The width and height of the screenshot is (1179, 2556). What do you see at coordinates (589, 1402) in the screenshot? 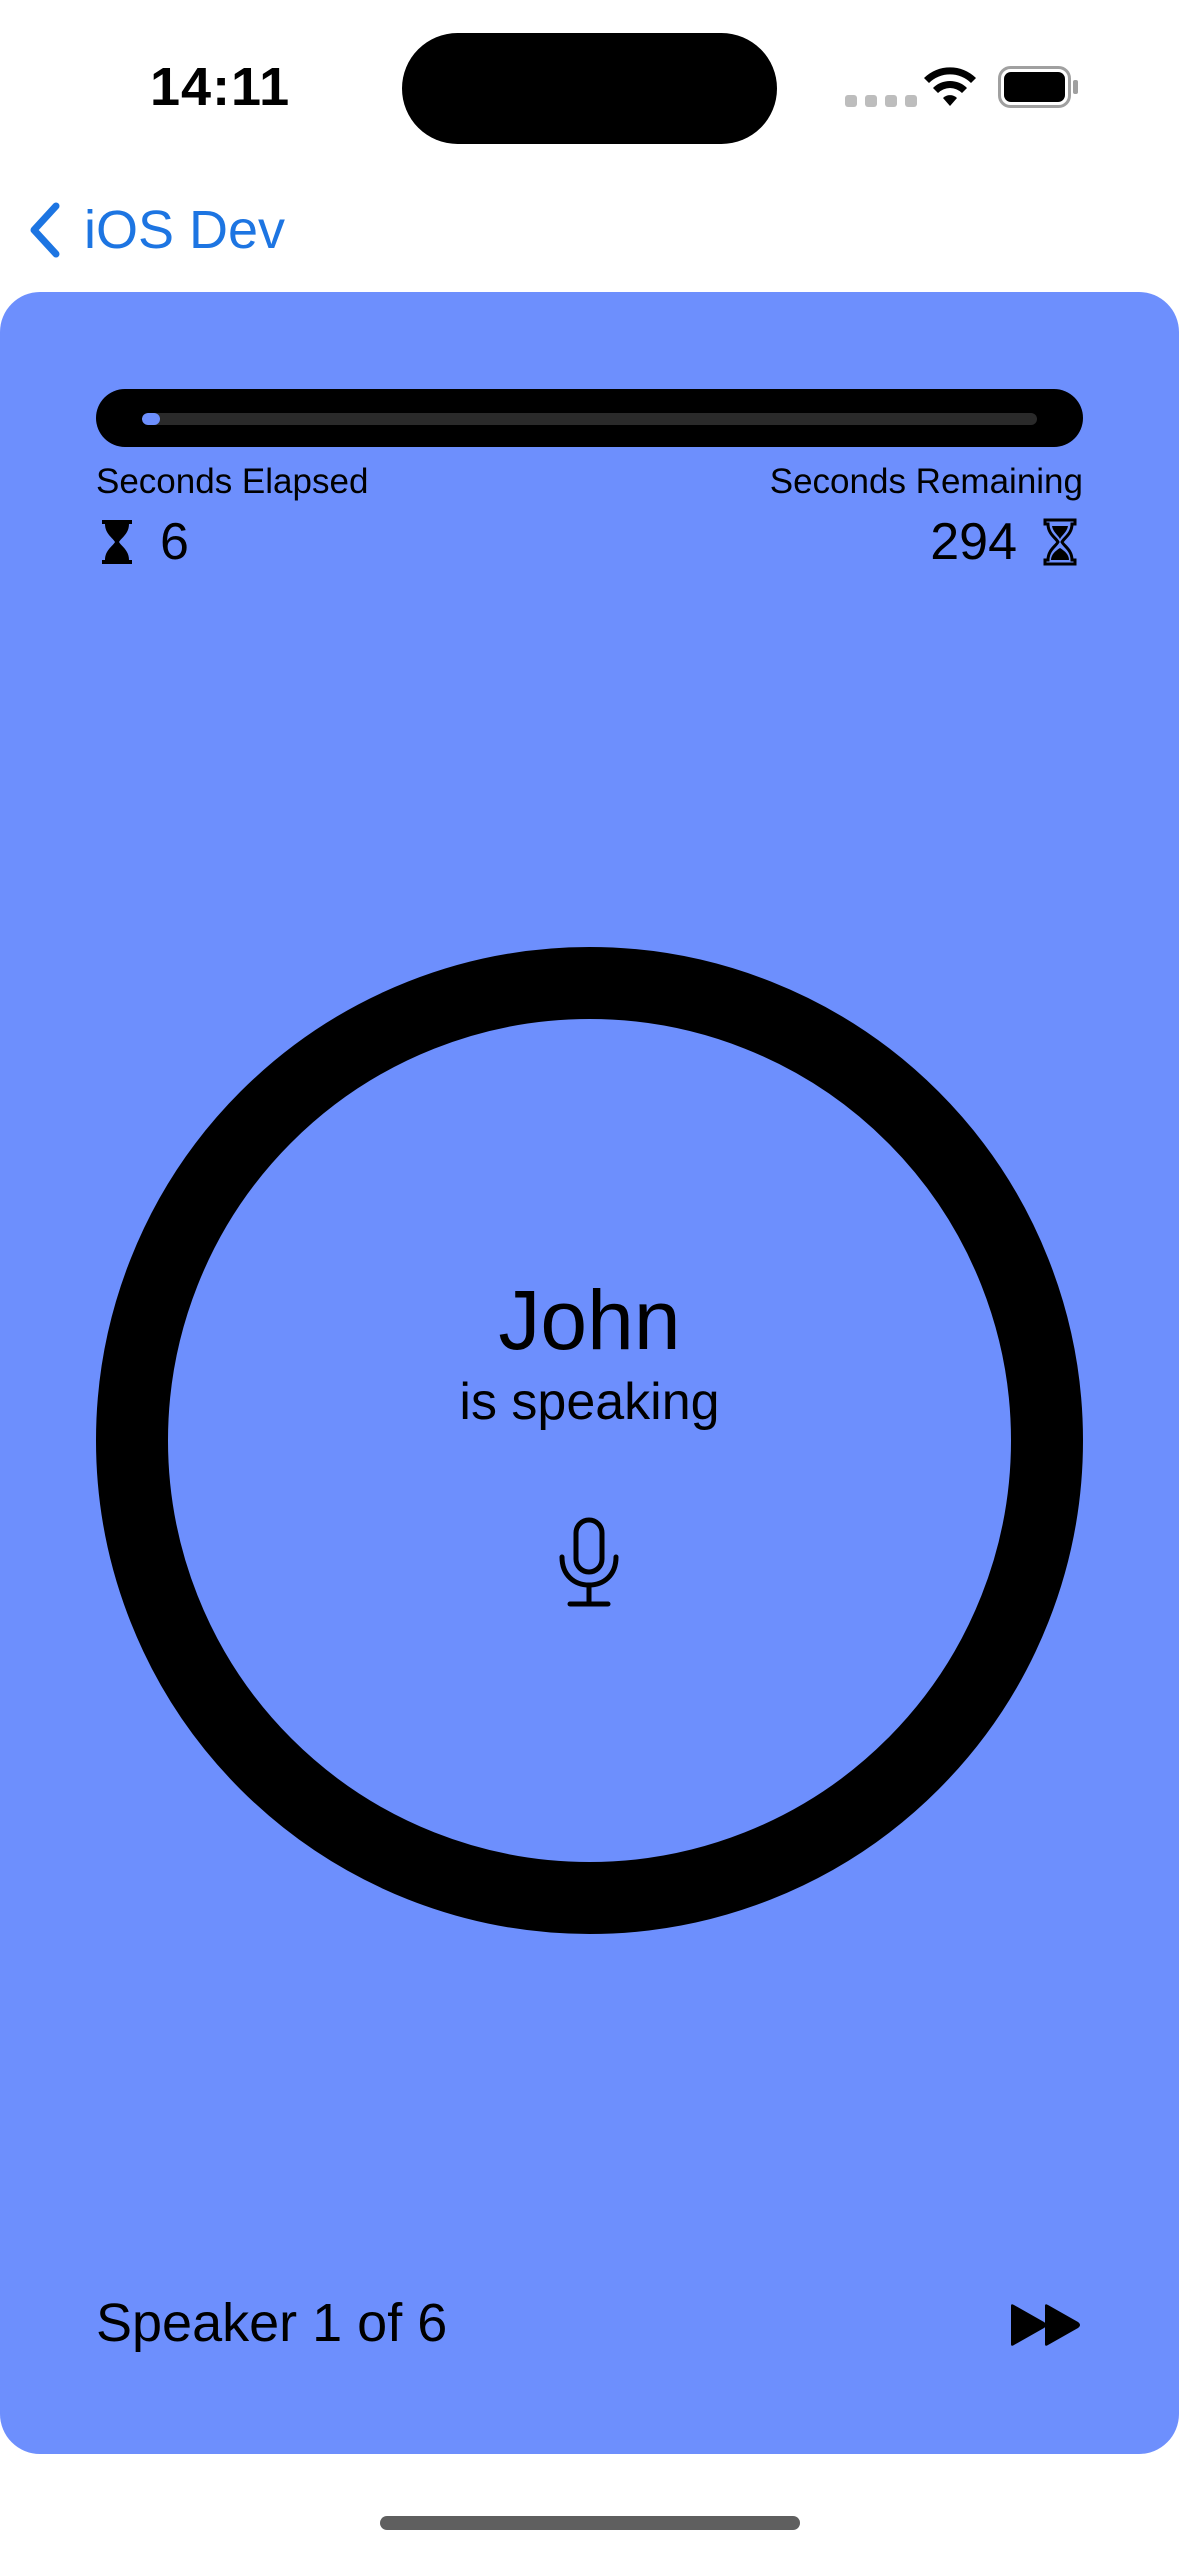
I see `speaker-status: is speaking` at bounding box center [589, 1402].